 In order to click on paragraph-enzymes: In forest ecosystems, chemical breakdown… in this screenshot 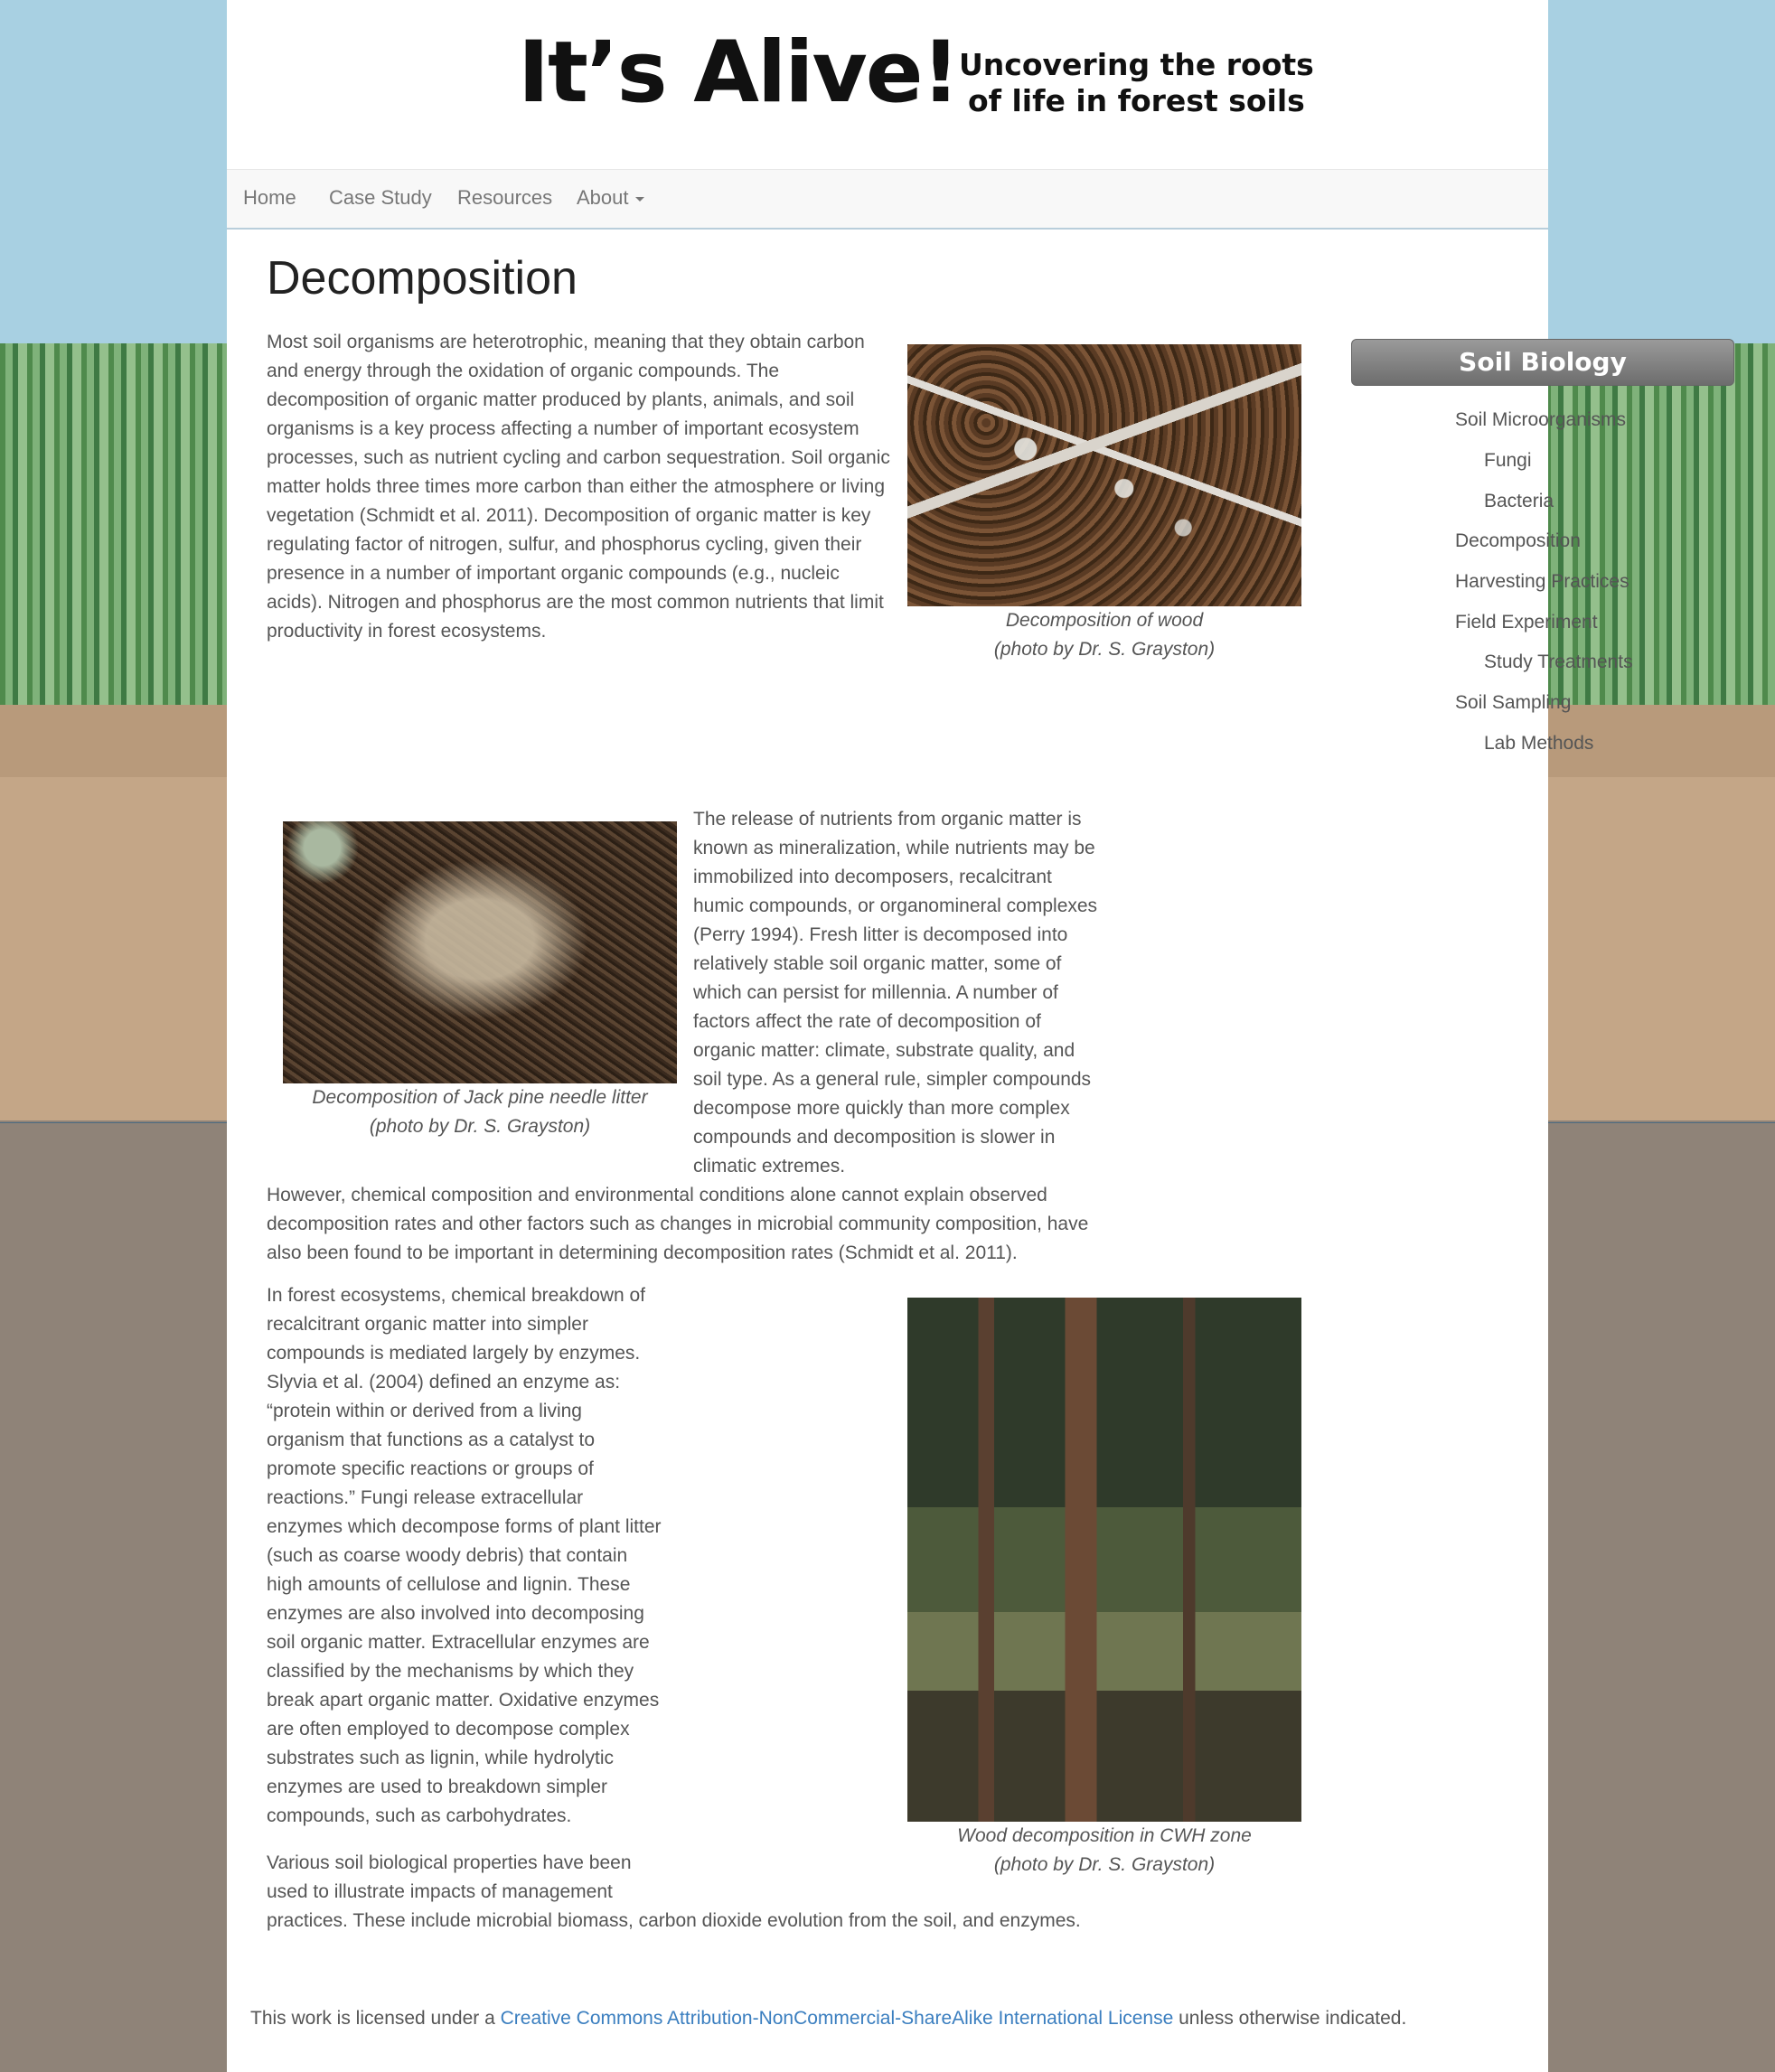, I will do `click(464, 1555)`.